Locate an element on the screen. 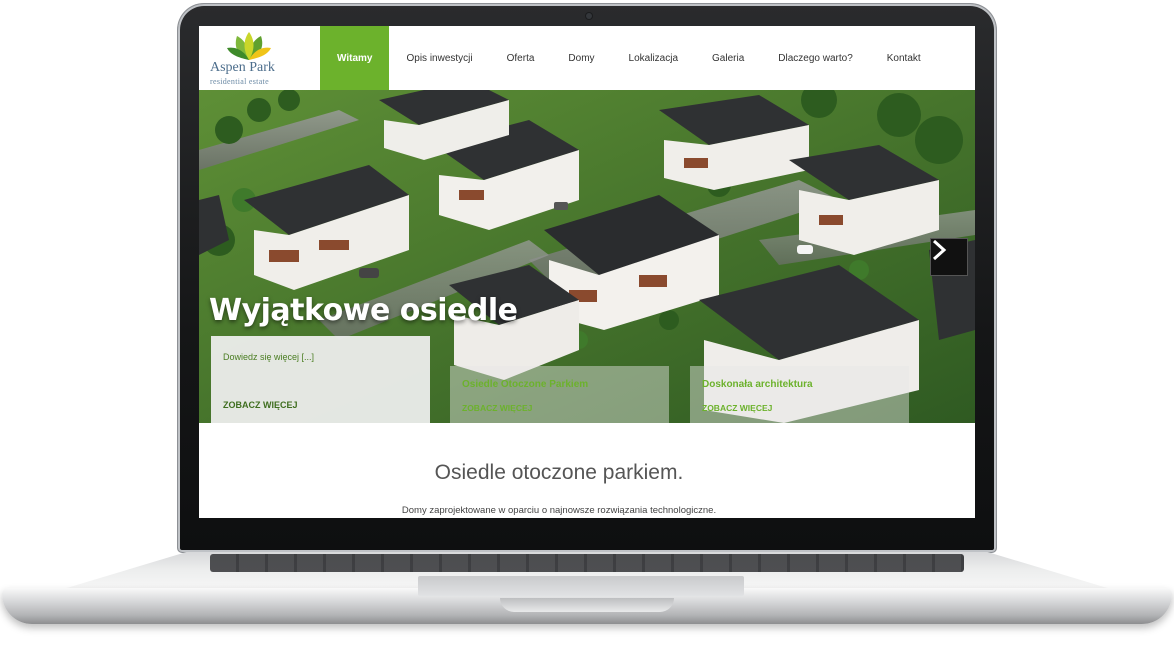  logo: Aspen Park residential estate is located at coordinates (257, 58).